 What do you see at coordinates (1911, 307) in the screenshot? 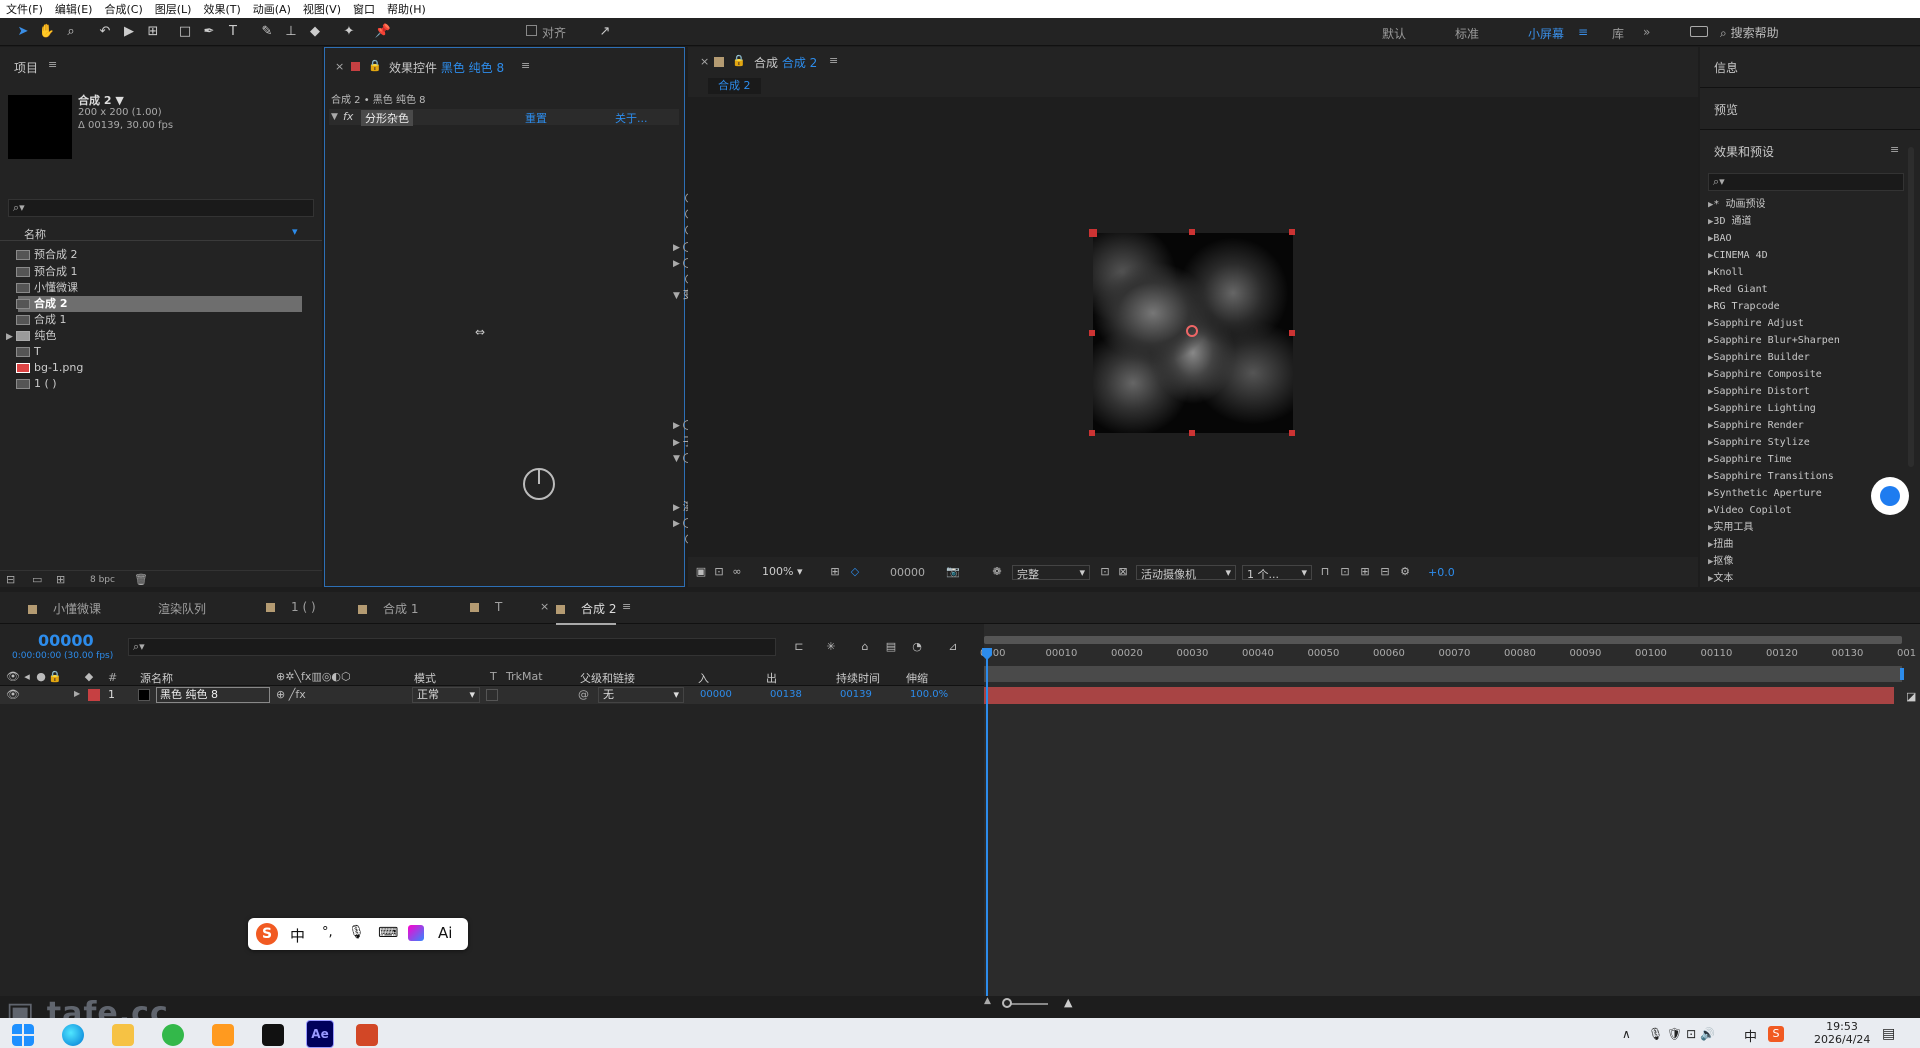
I see `effects-scrollbar` at bounding box center [1911, 307].